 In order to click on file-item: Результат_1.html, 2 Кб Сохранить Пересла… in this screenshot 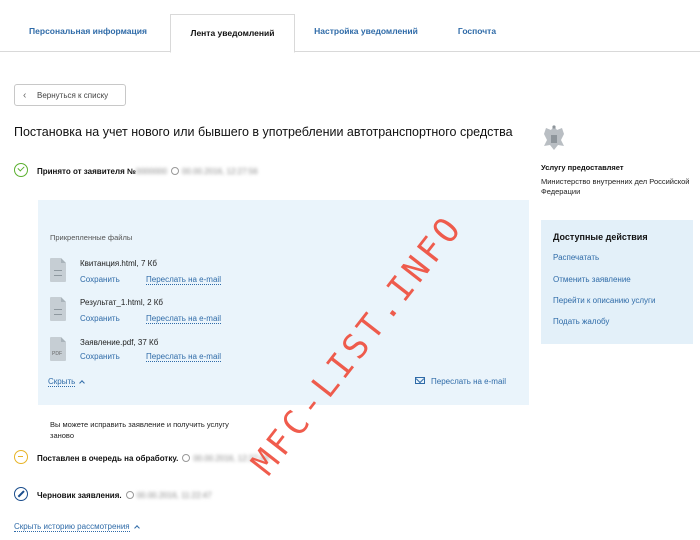, I will do `click(200, 314)`.